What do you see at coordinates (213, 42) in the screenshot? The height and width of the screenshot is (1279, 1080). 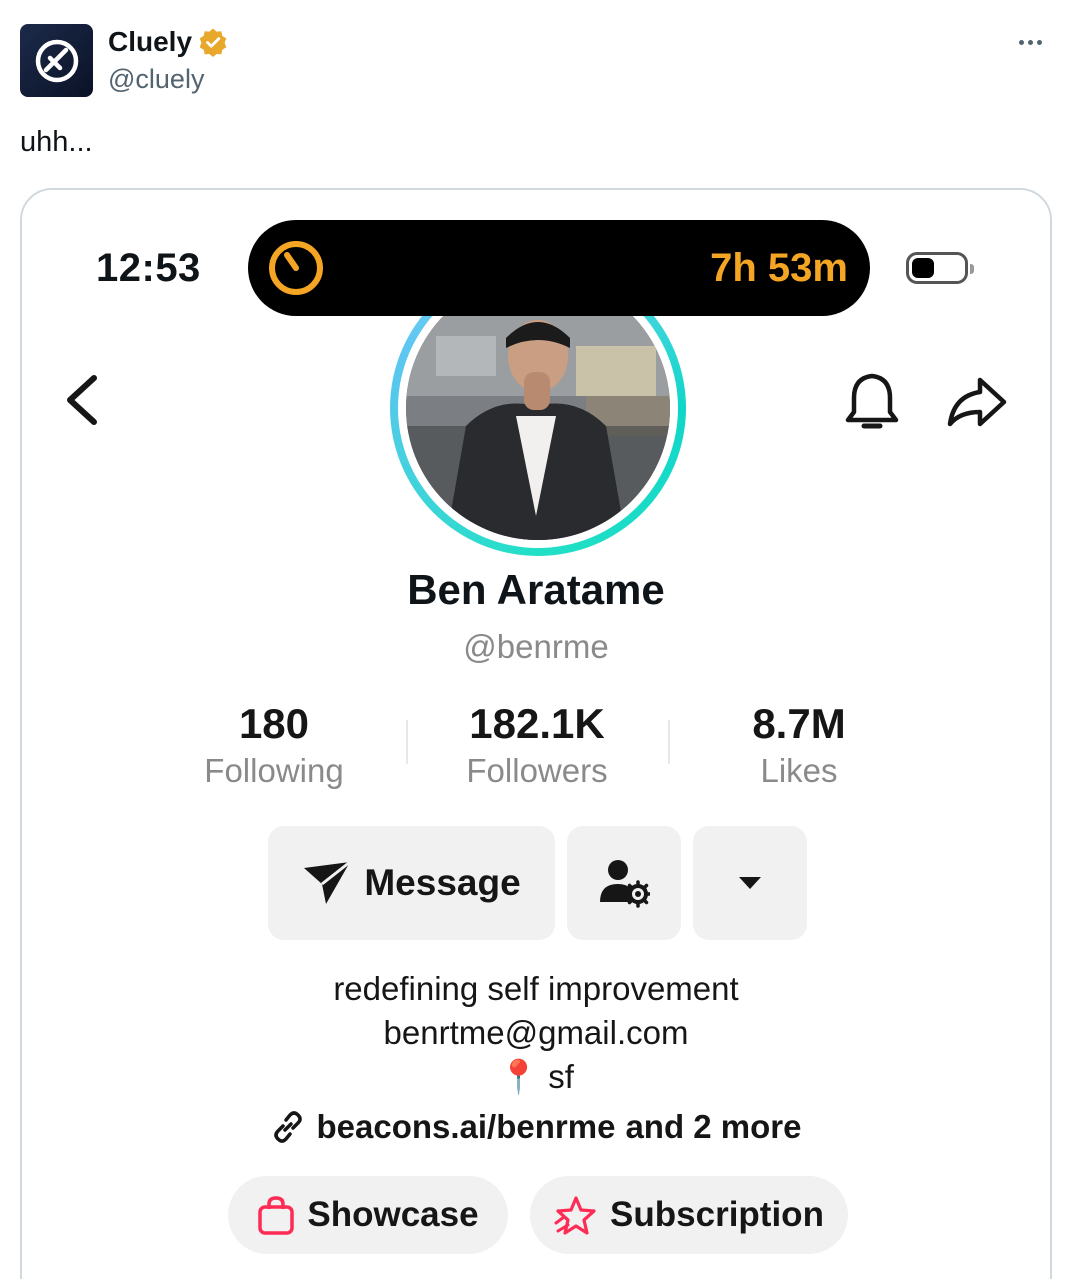 I see `verified-badge-icon` at bounding box center [213, 42].